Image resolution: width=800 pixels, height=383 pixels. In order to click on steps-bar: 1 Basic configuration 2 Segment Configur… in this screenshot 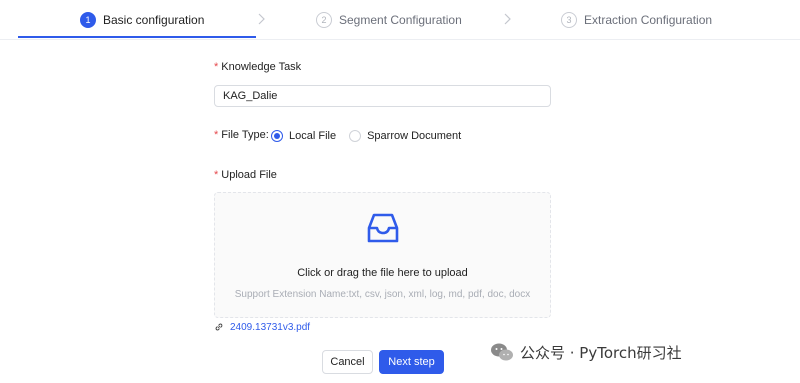, I will do `click(400, 20)`.